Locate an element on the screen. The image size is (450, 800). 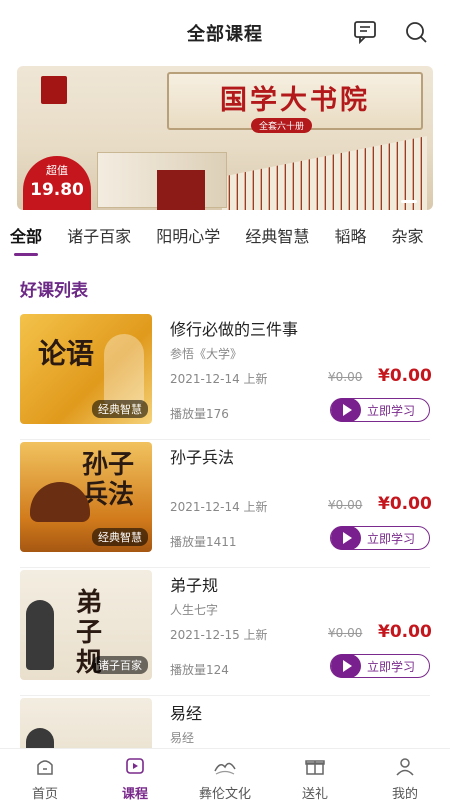
book-box-front is located at coordinates (181, 190).